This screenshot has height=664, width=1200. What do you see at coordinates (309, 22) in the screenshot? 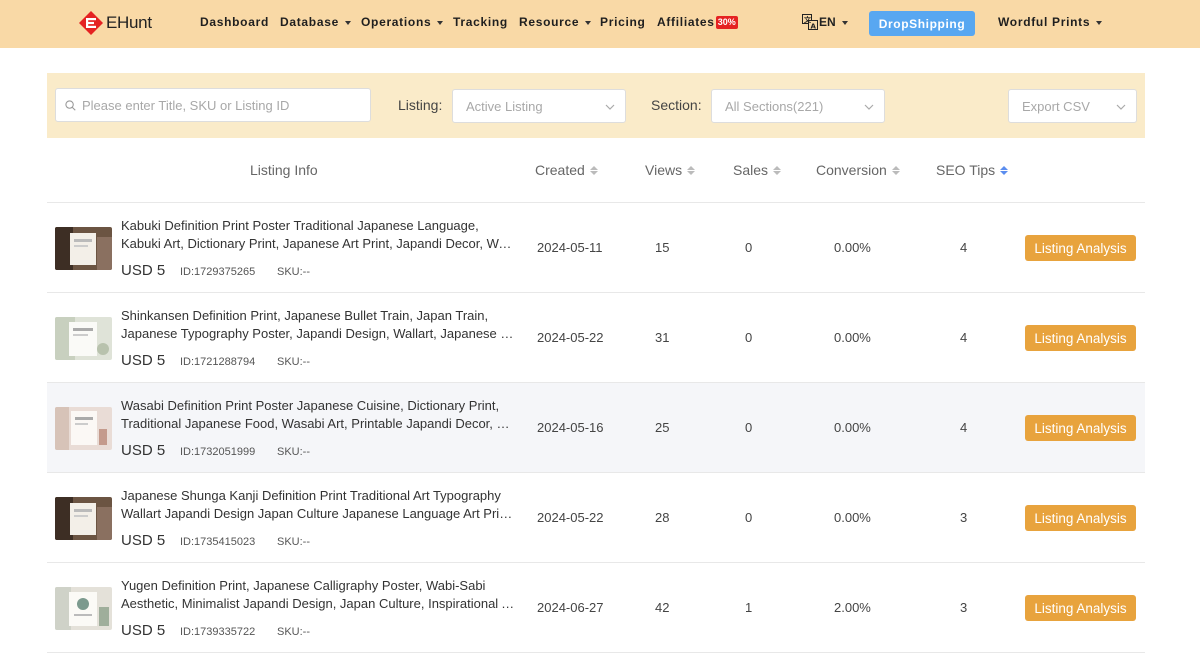
I see `nav-database-label: Database` at bounding box center [309, 22].